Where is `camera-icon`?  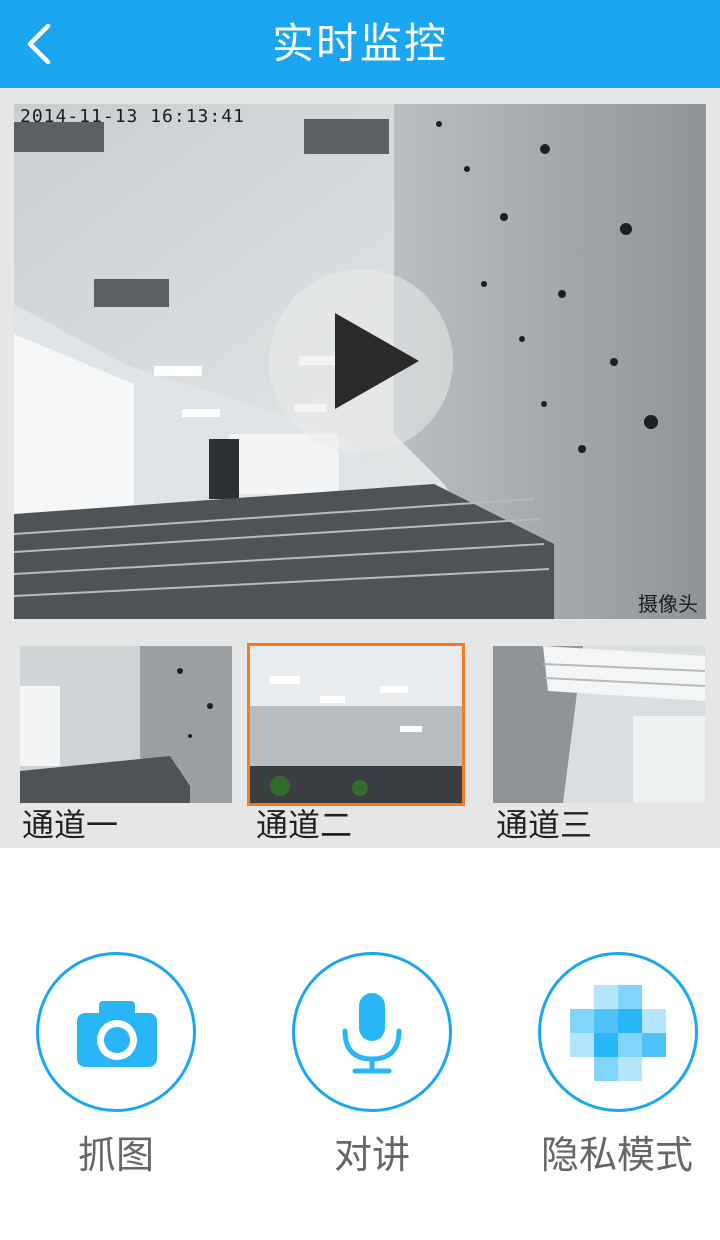
camera-icon is located at coordinates (117, 1034).